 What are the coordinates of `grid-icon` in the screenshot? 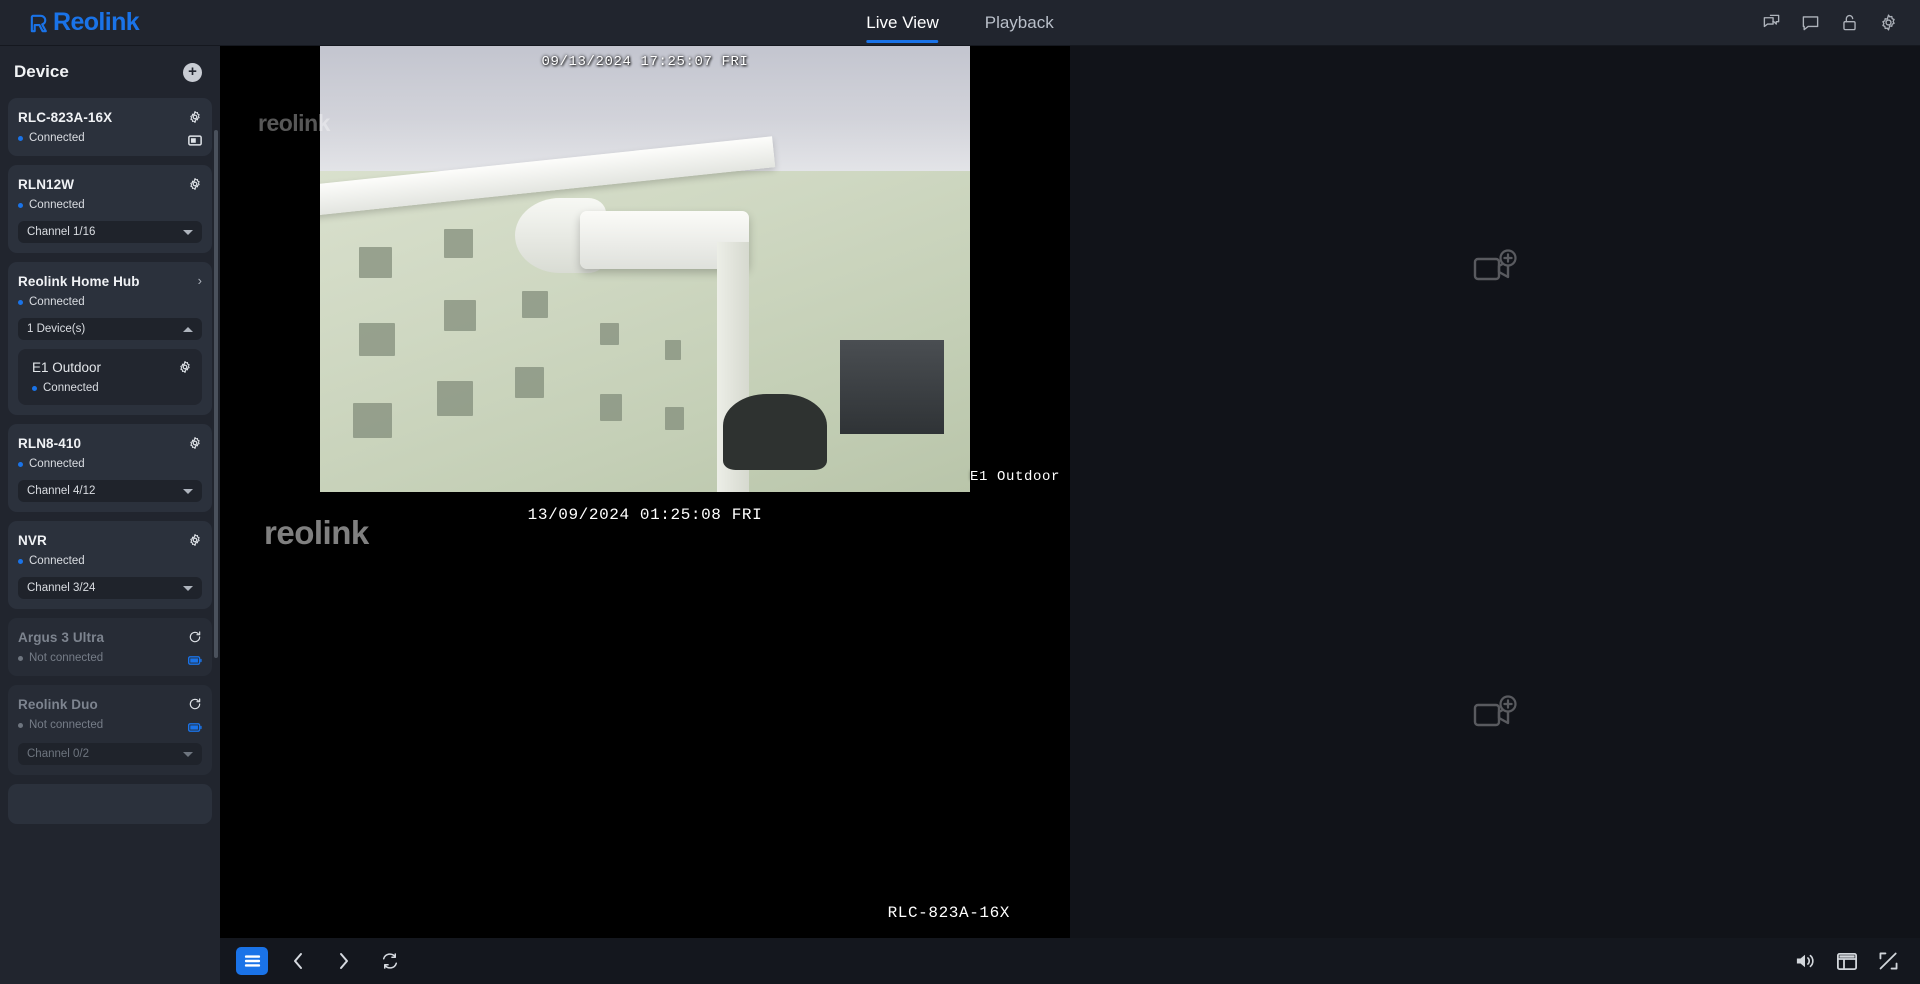 It's located at (1847, 961).